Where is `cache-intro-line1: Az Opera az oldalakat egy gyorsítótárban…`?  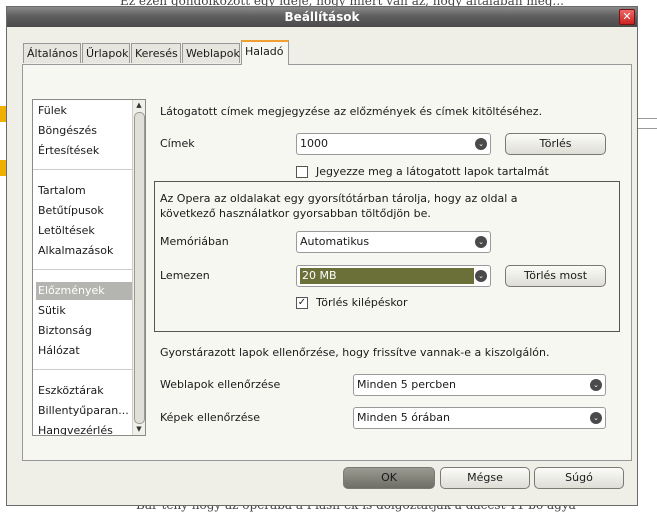
cache-intro-line1: Az Opera az oldalakat egy gyorsítótárban… is located at coordinates (339, 198).